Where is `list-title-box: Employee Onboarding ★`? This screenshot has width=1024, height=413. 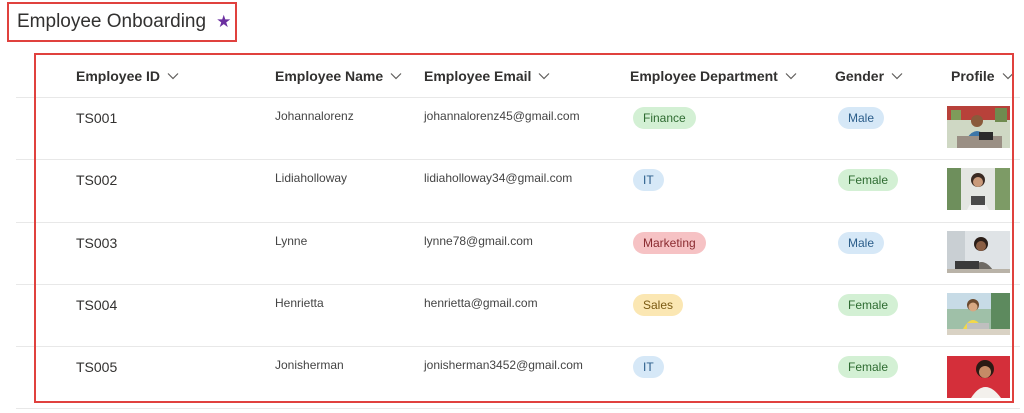
list-title-box: Employee Onboarding ★ is located at coordinates (122, 22).